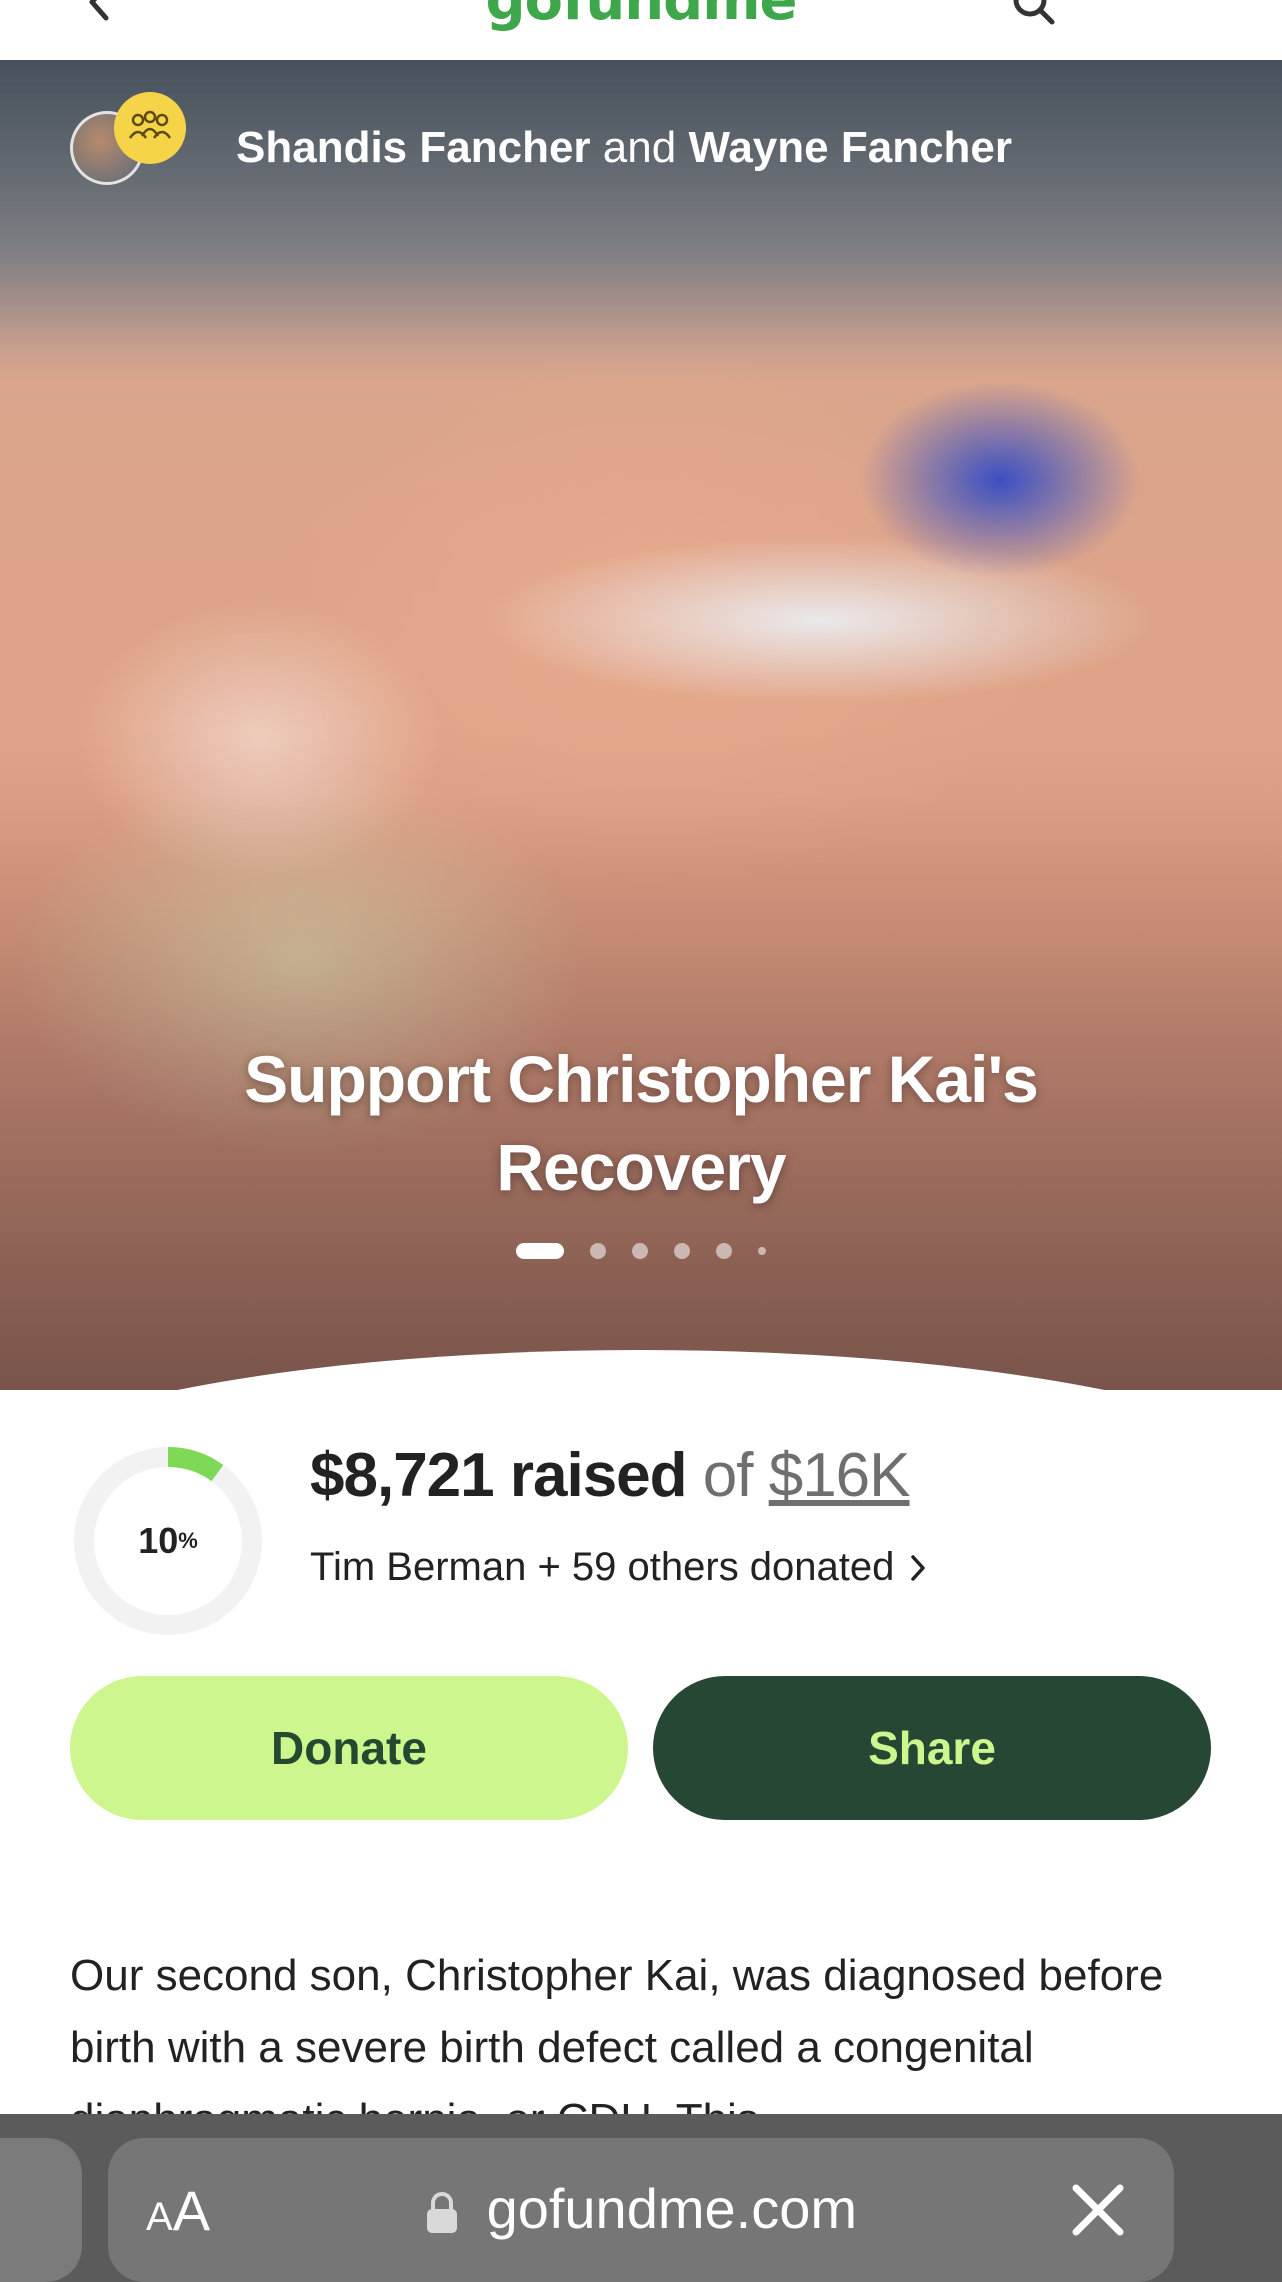 Image resolution: width=1282 pixels, height=2282 pixels. I want to click on donors-link: Tim Berman + 59 others donated, so click(619, 1567).